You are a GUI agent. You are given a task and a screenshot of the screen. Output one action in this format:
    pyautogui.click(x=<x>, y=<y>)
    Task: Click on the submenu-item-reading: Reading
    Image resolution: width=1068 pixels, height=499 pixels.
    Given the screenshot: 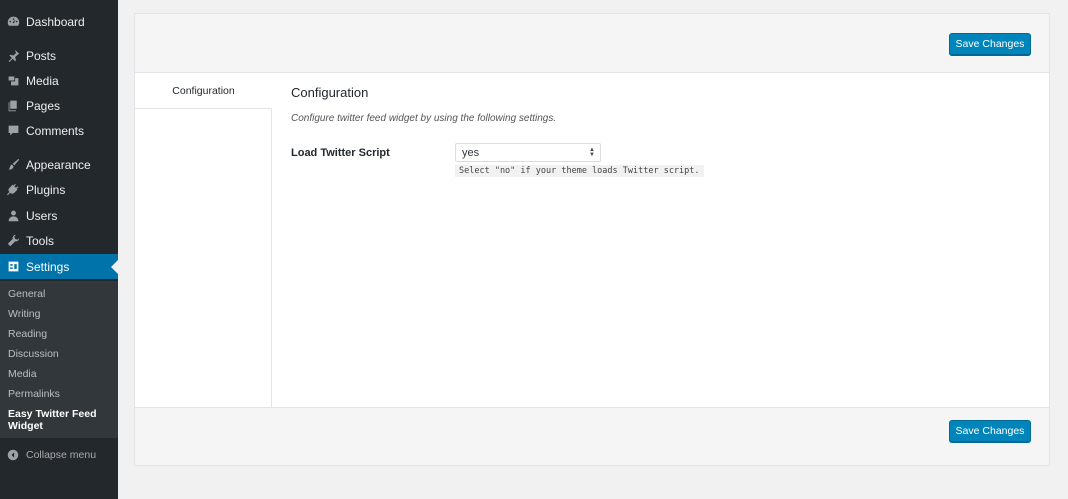 What is the action you would take?
    pyautogui.click(x=27, y=334)
    